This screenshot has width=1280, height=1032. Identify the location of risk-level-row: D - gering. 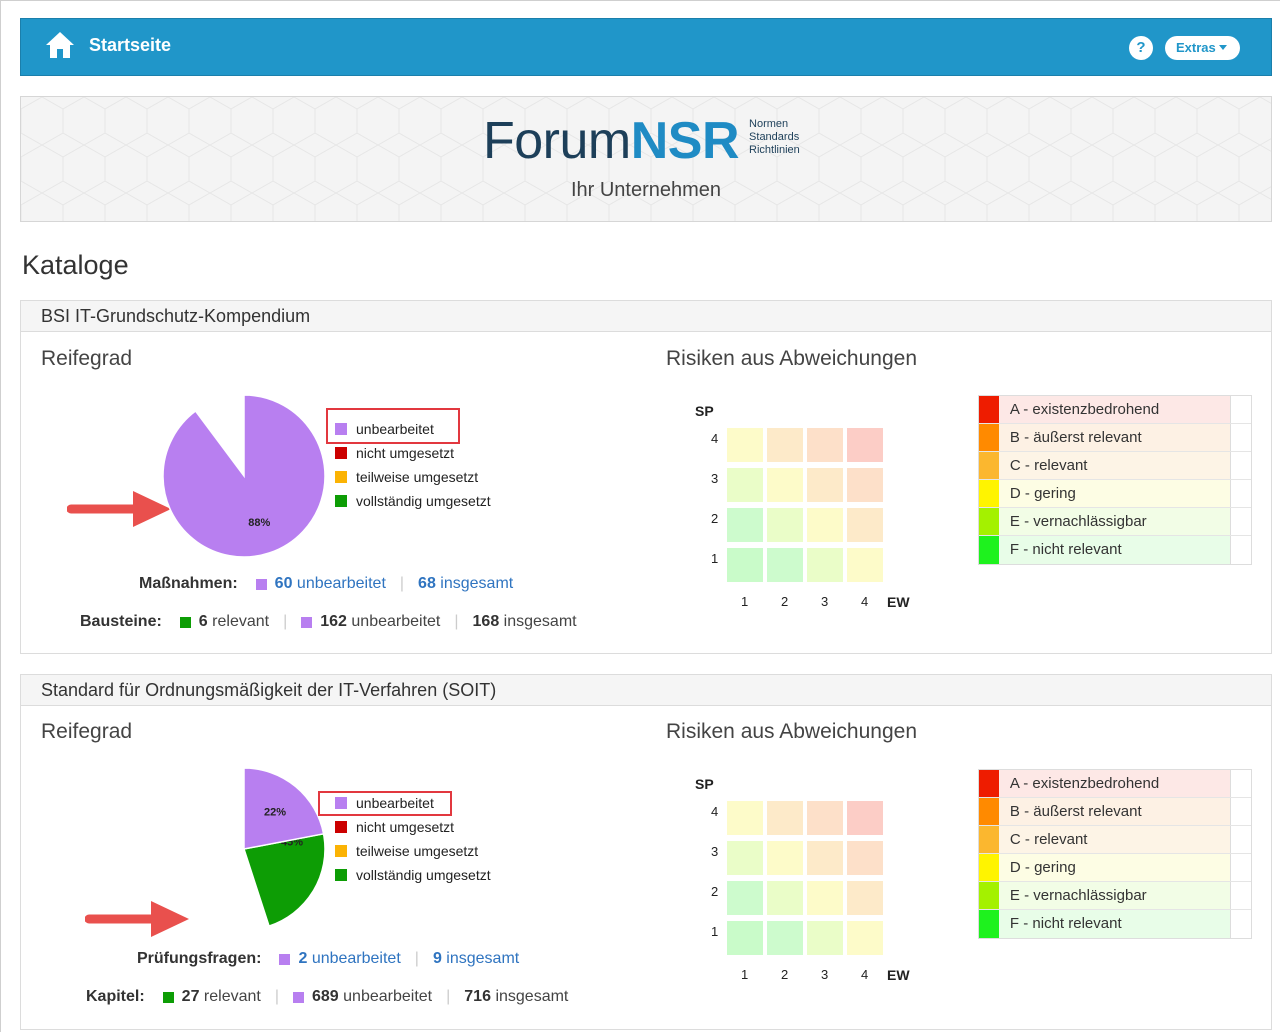
(1115, 868).